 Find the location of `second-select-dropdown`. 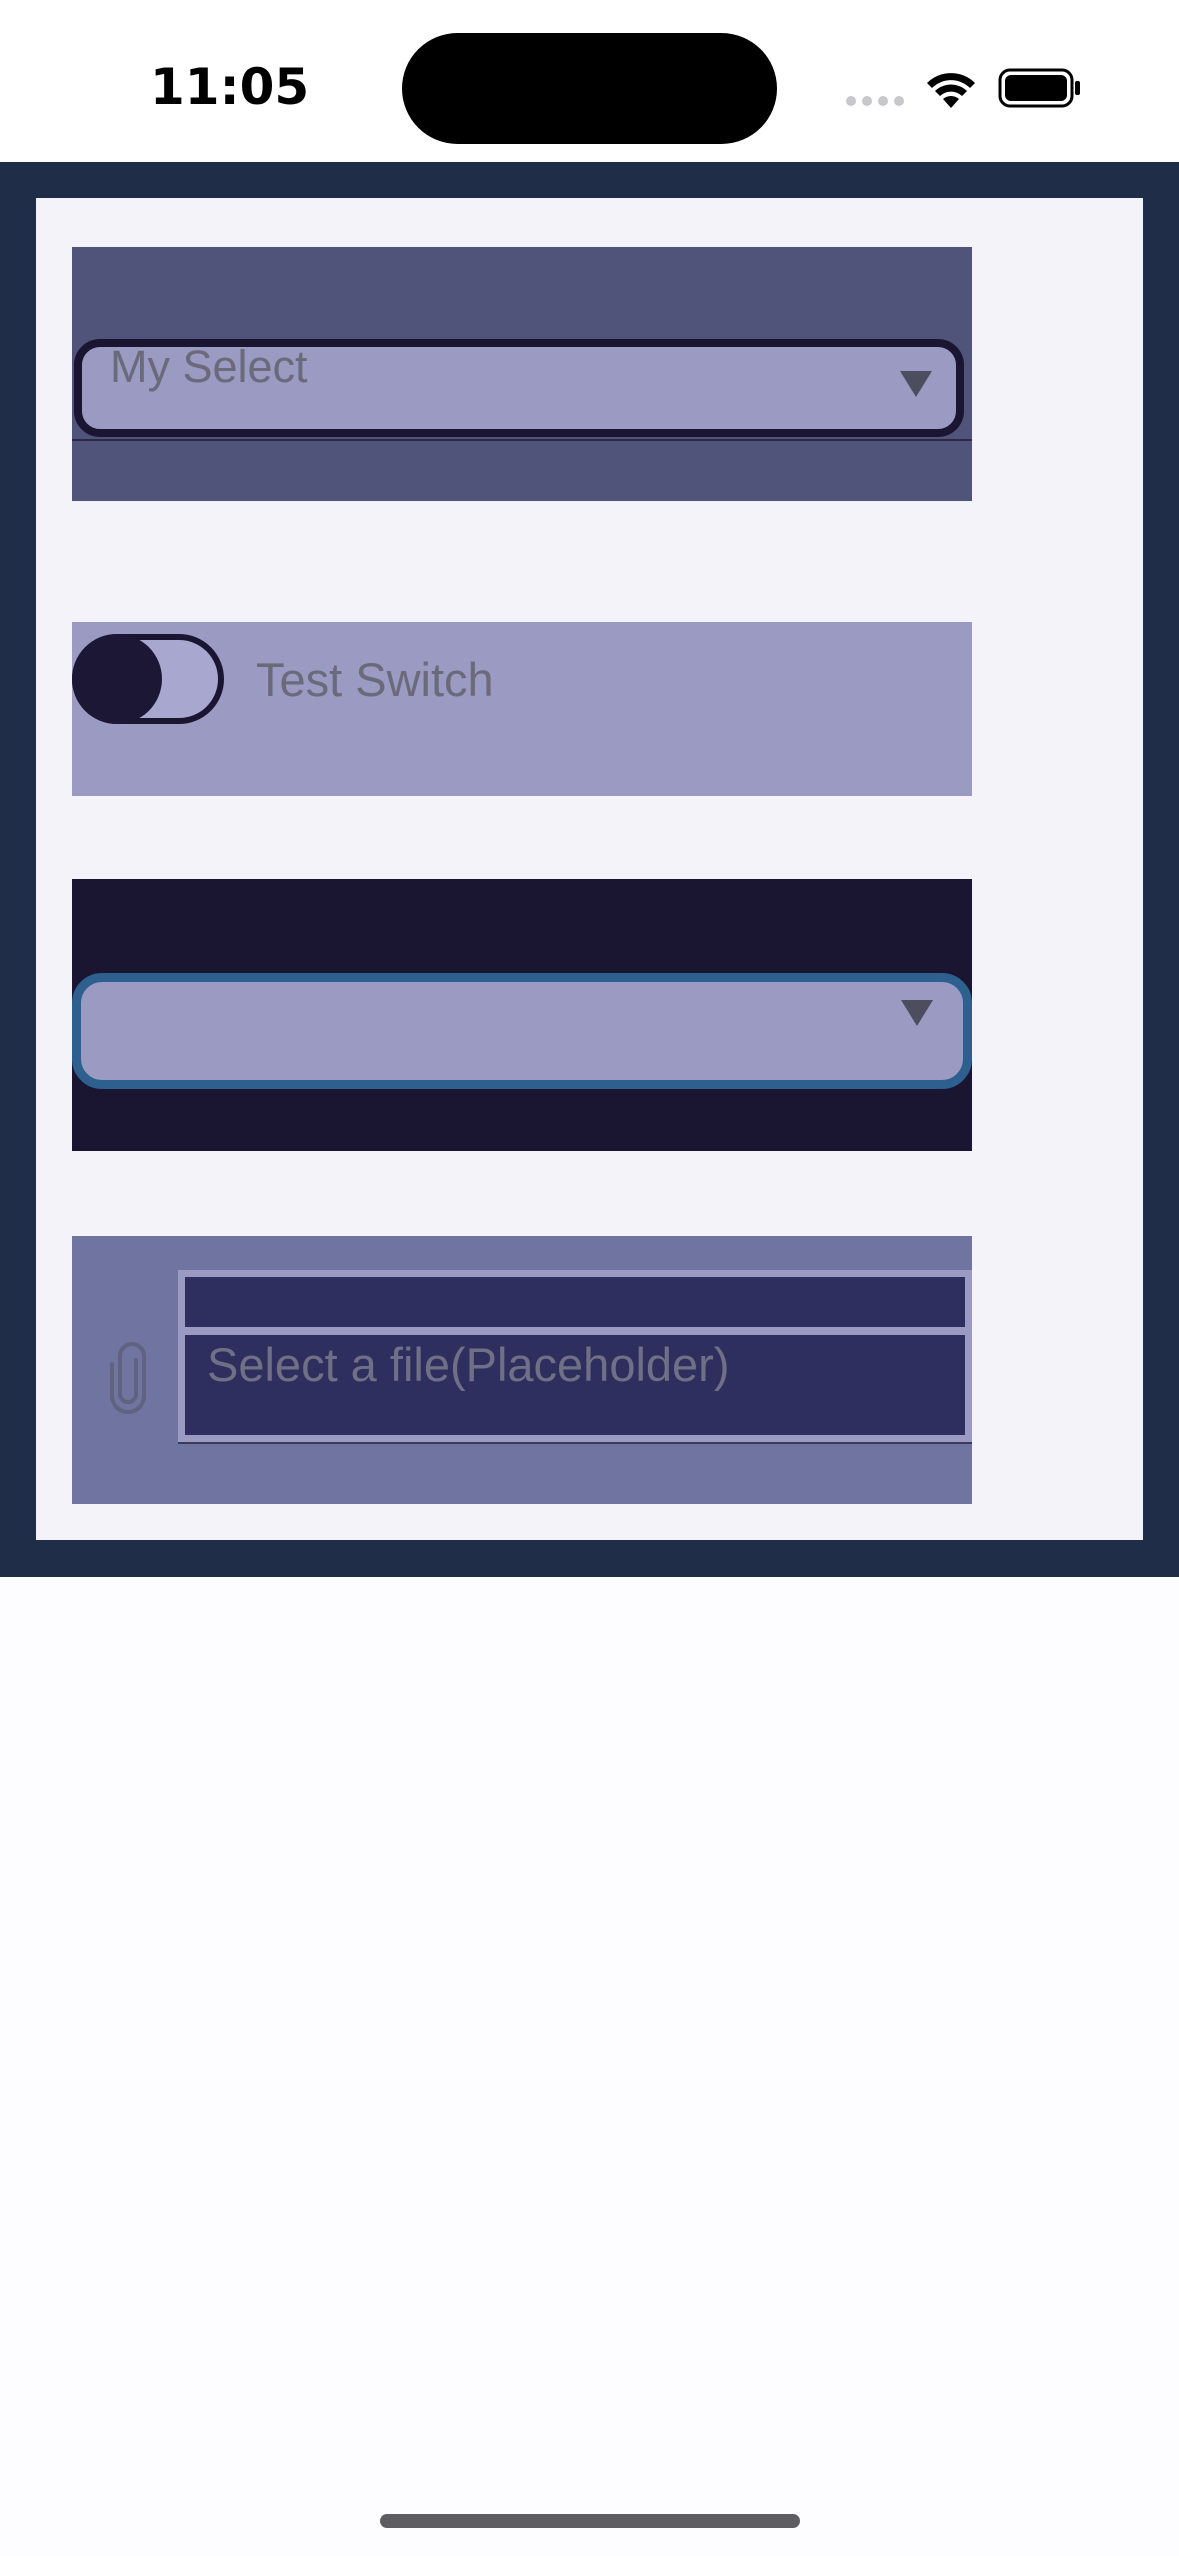

second-select-dropdown is located at coordinates (522, 1031).